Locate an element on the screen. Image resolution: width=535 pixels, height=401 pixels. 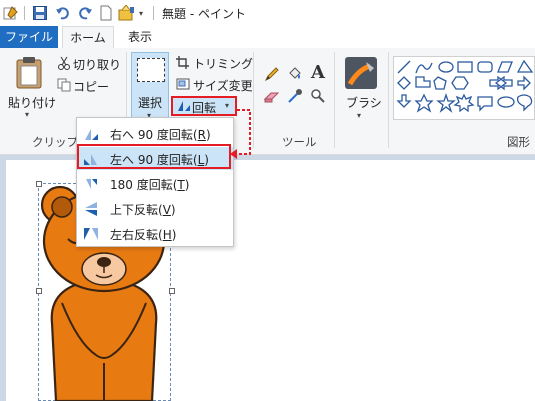
menu-item-label: 180 度回転(T) is located at coordinates (150, 185).